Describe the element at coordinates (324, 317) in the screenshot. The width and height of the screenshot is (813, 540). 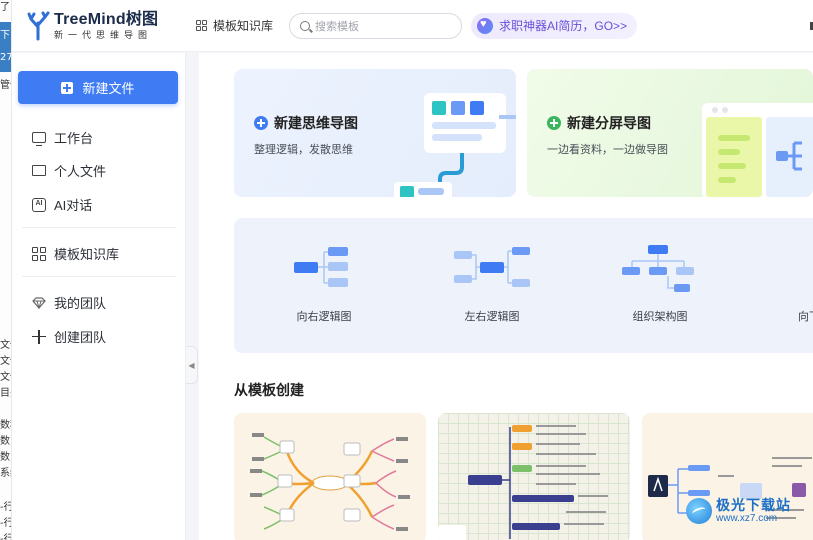
I see `structure-label: 向右逻辑图` at that location.